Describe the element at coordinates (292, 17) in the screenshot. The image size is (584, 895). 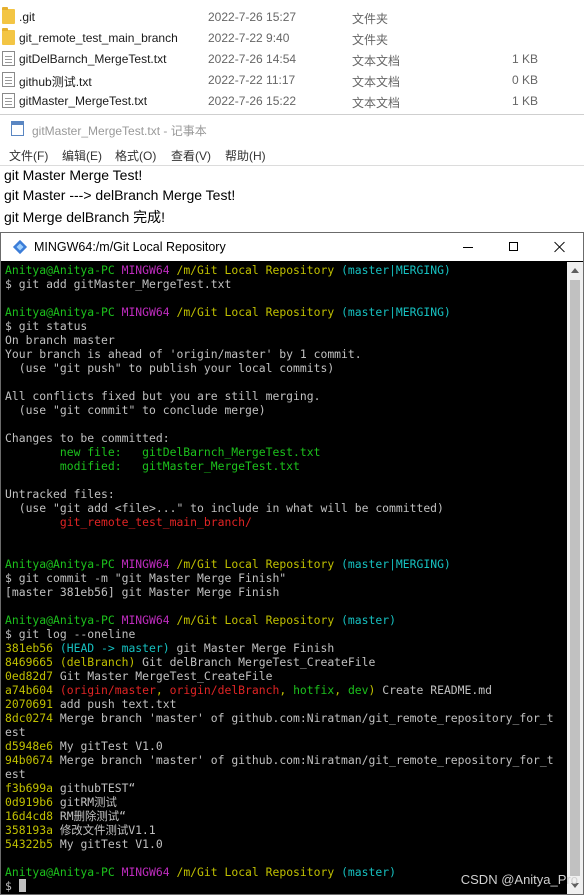
I see `file-row: .git 2022-7-26 15:27 文件夹` at that location.